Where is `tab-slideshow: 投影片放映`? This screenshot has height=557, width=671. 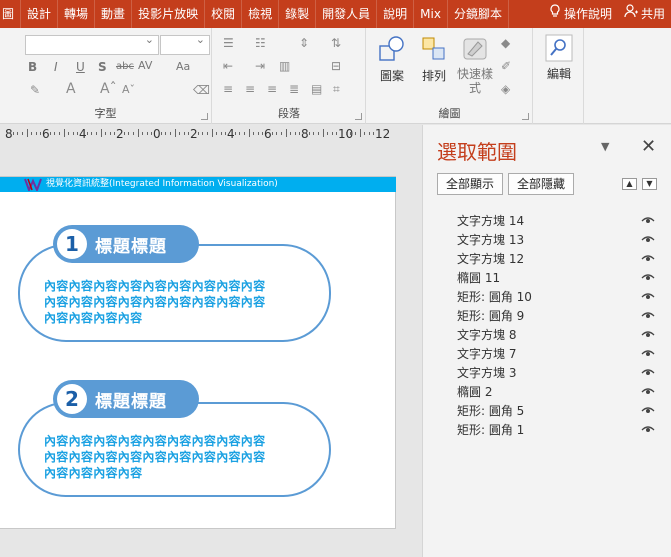
tab-slideshow: 投影片放映 is located at coordinates (169, 14).